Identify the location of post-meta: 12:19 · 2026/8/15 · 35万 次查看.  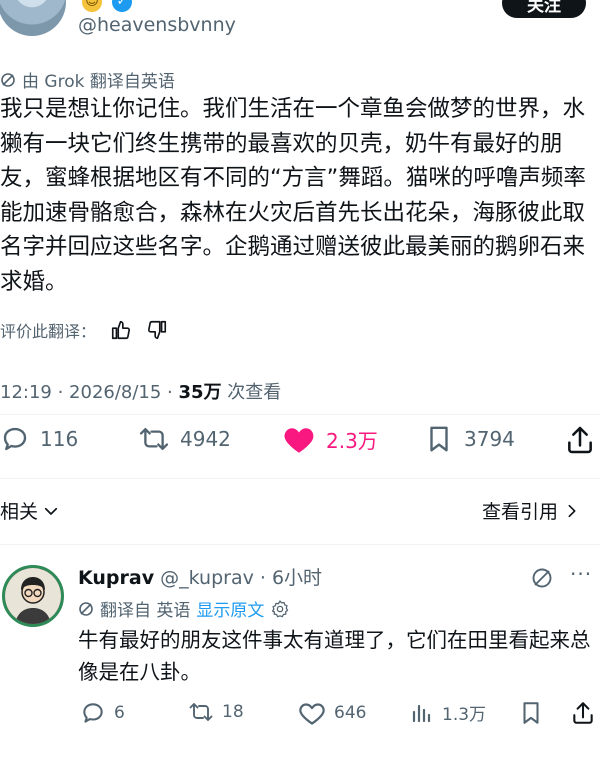
(140, 391).